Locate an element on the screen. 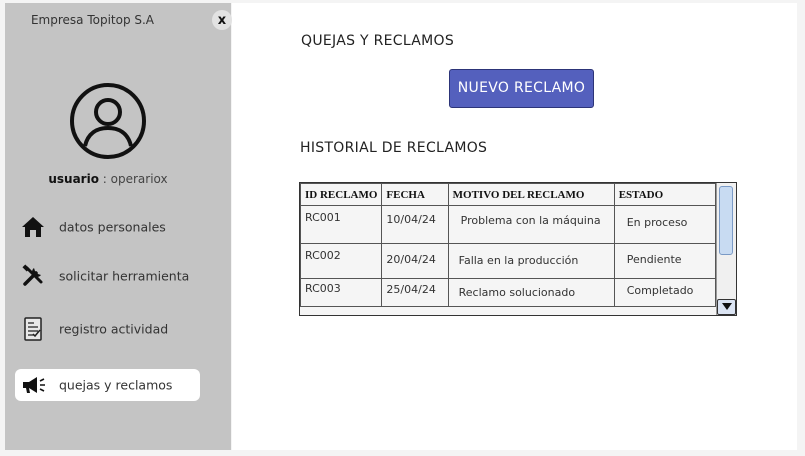  table-cell: Reclamo solucionado is located at coordinates (531, 292).